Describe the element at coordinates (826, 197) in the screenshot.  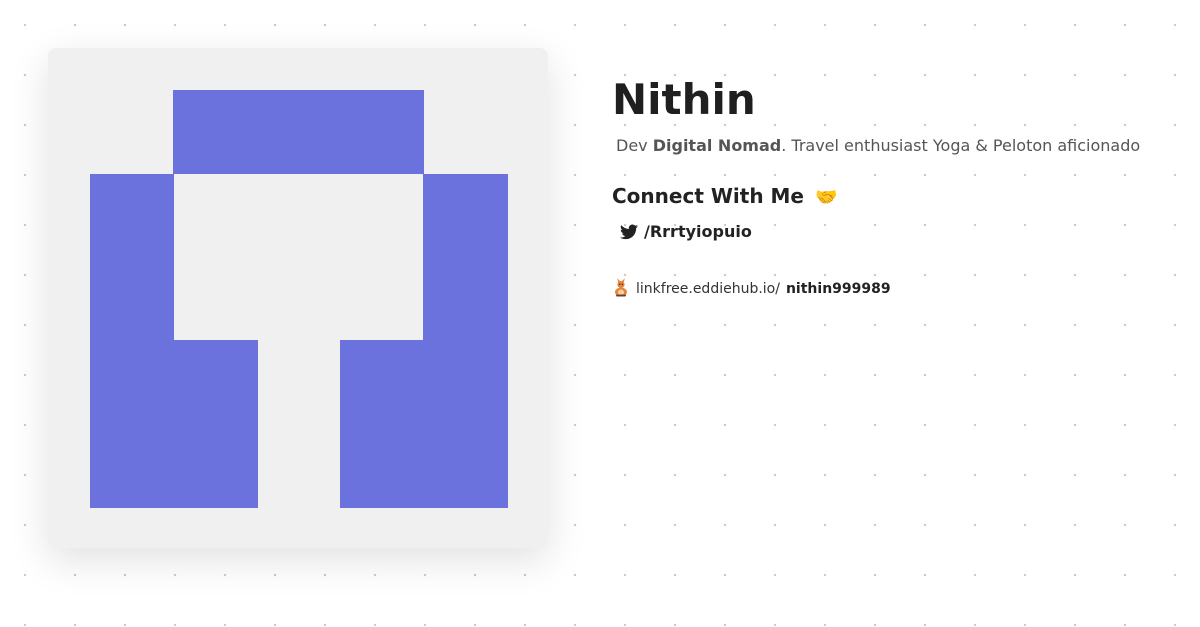
I see `handshake-emoji-icon: 🤝` at that location.